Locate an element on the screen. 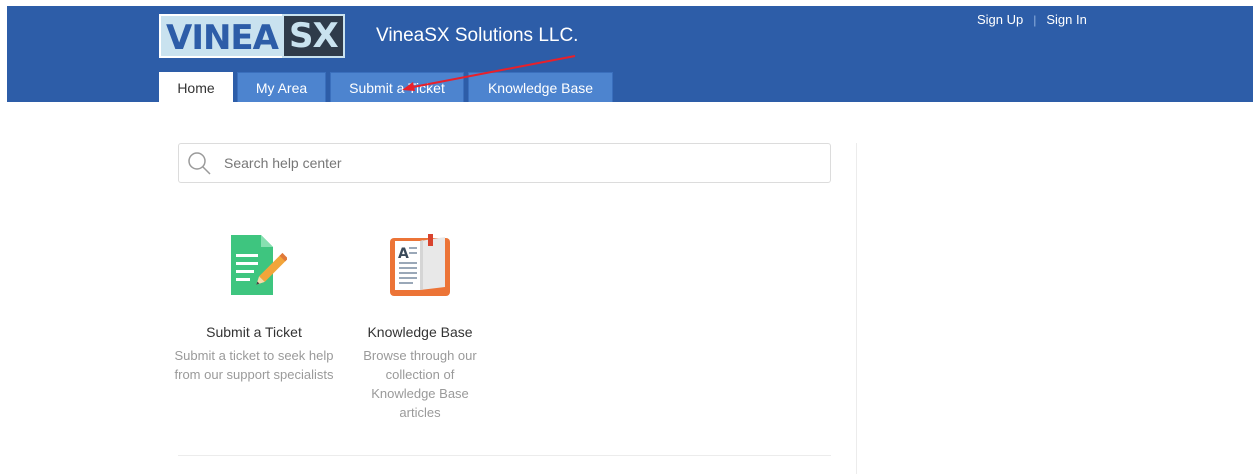  logo-text-vinea: VINEA is located at coordinates (220, 36).